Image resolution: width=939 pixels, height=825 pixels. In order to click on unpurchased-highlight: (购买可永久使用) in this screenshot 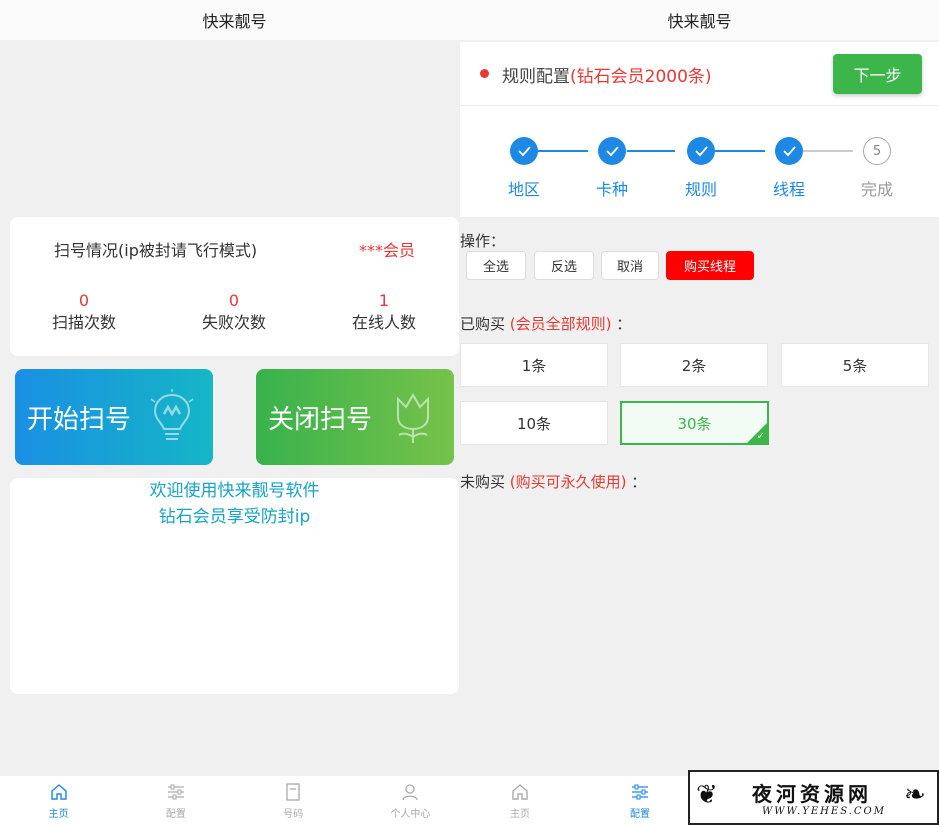, I will do `click(568, 482)`.